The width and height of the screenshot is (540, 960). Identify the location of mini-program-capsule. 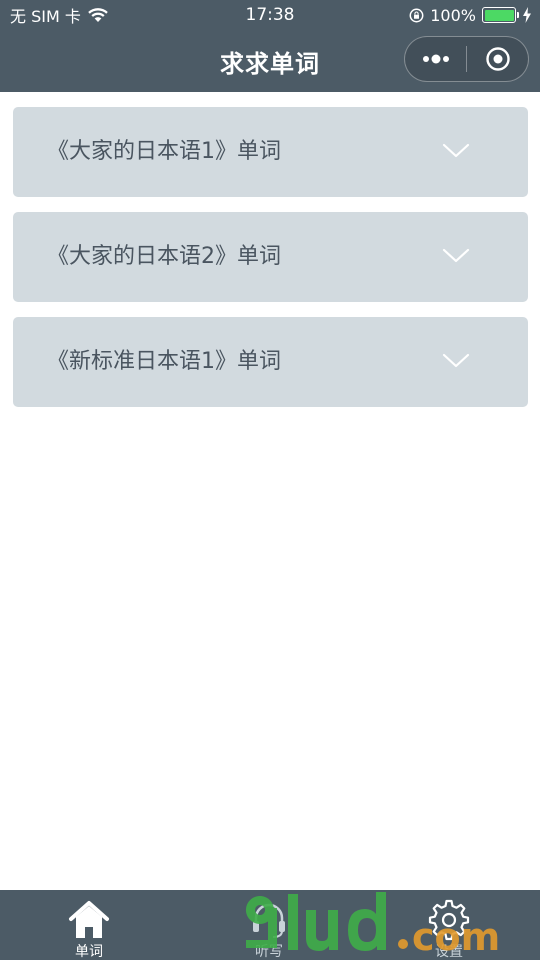
(466, 59).